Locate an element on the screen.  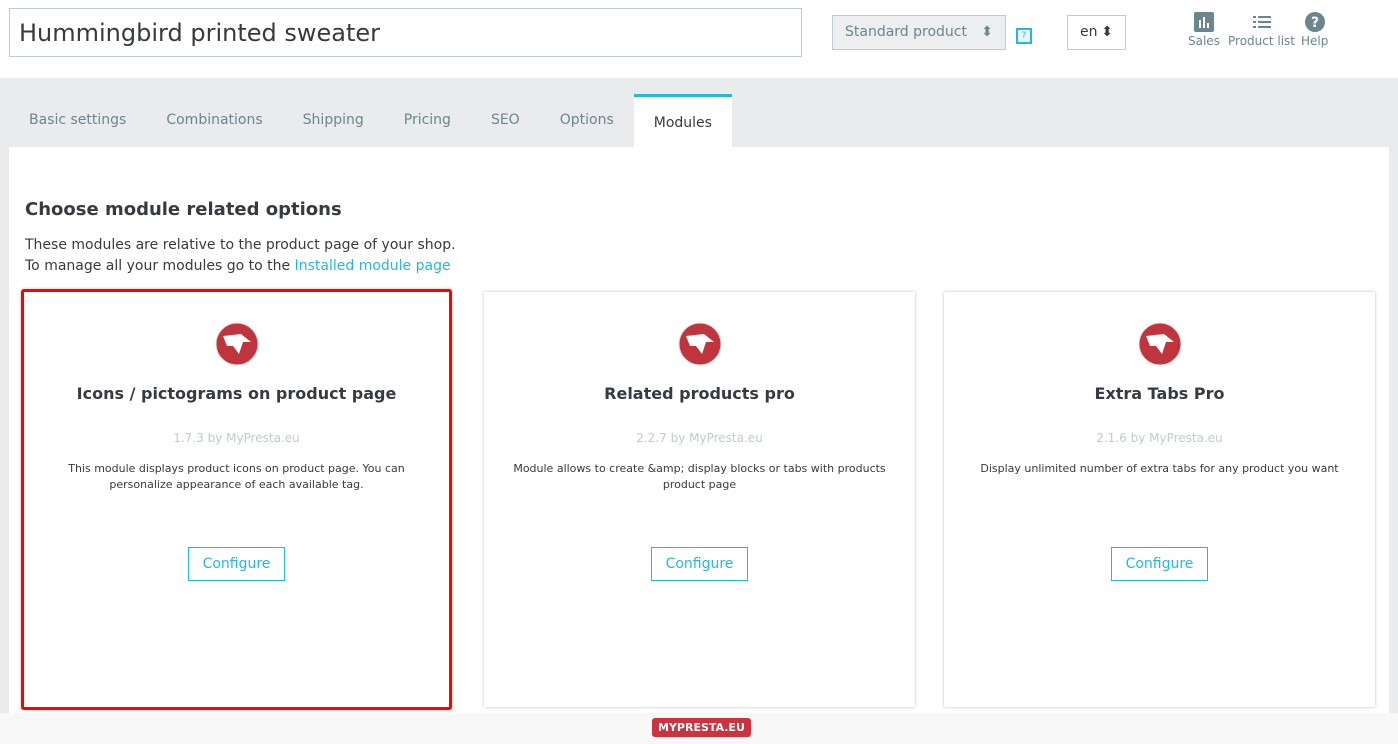
language-value: en is located at coordinates (1089, 32).